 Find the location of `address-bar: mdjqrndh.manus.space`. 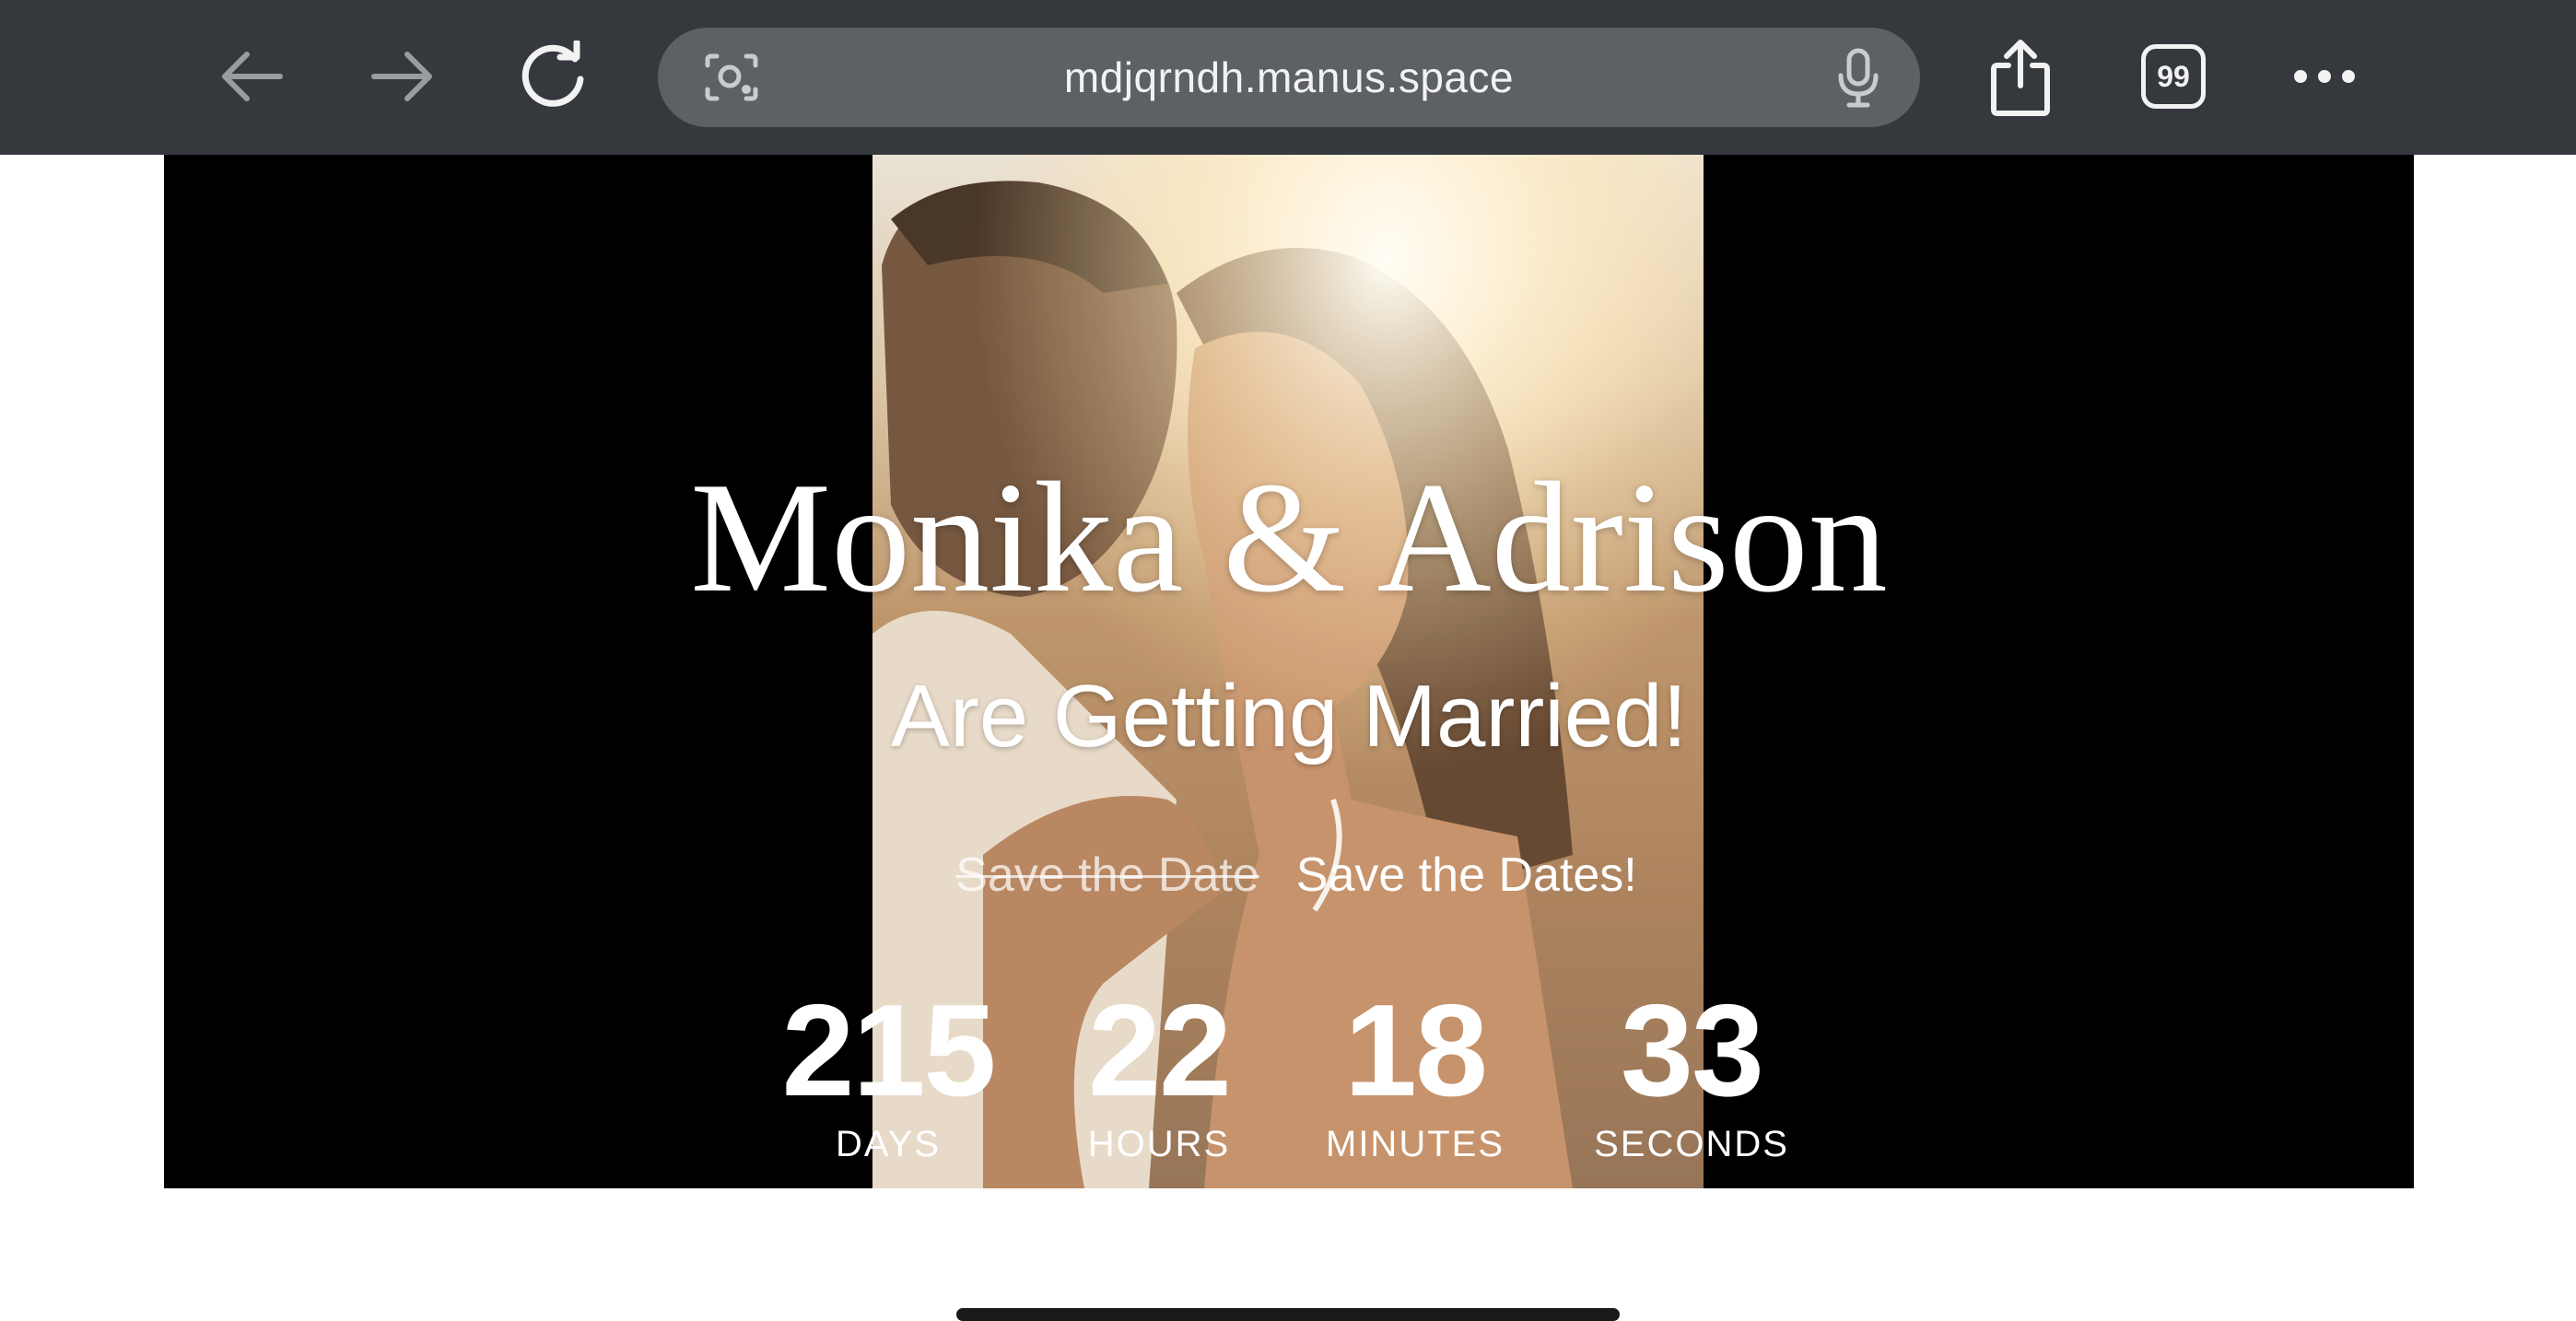

address-bar: mdjqrndh.manus.space is located at coordinates (1289, 77).